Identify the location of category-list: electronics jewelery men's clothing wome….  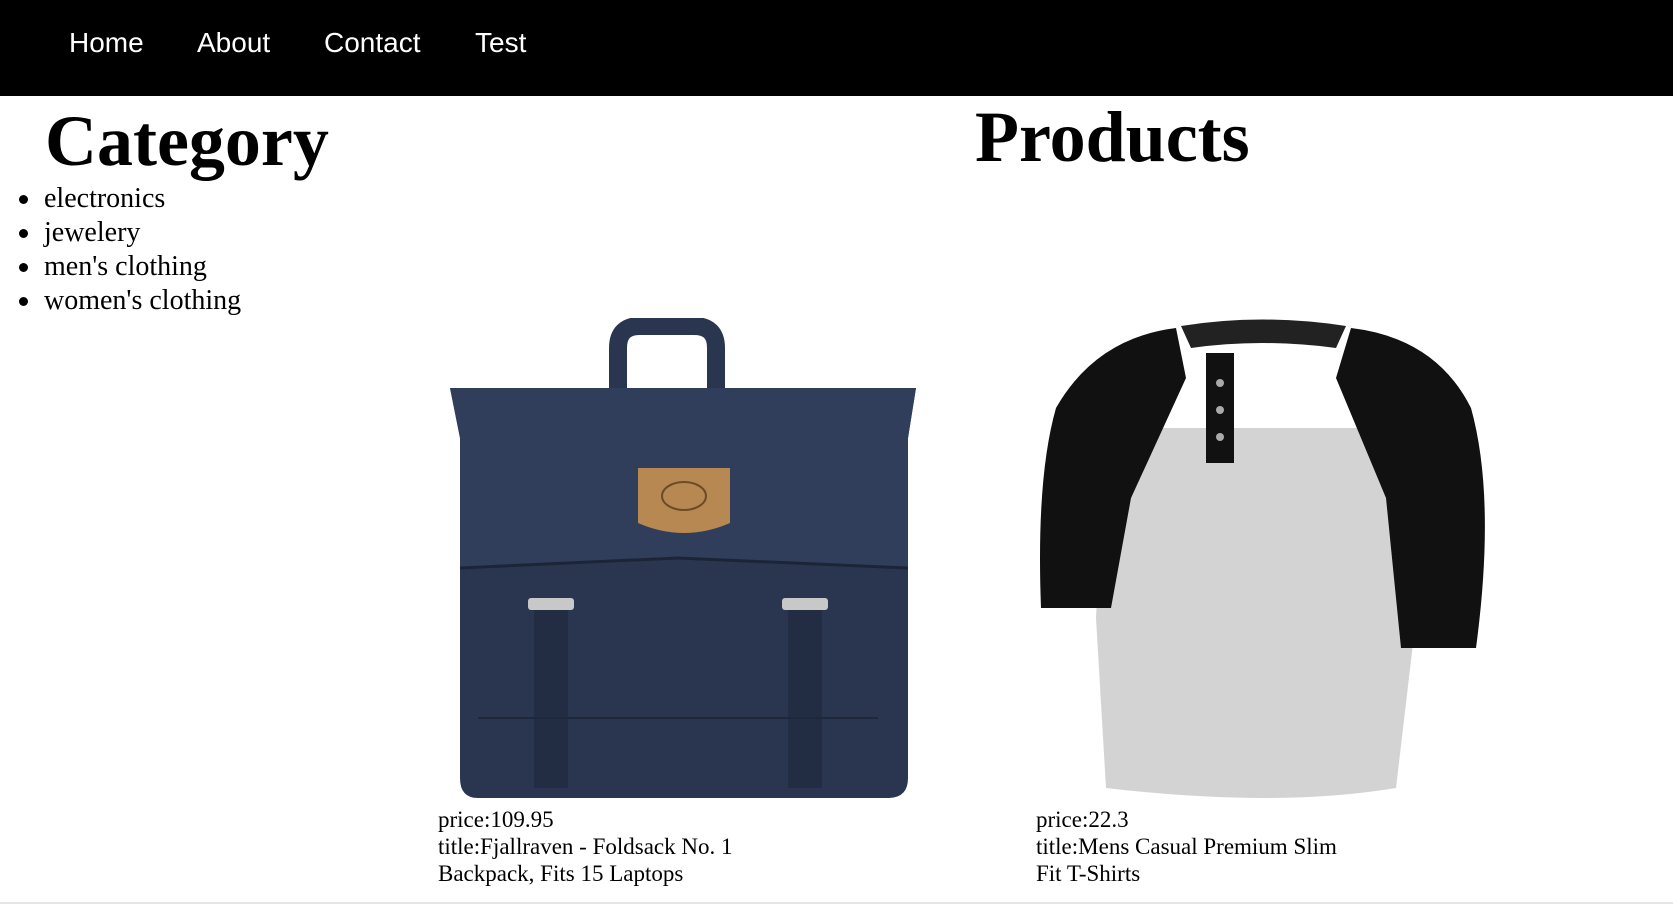
(120, 250).